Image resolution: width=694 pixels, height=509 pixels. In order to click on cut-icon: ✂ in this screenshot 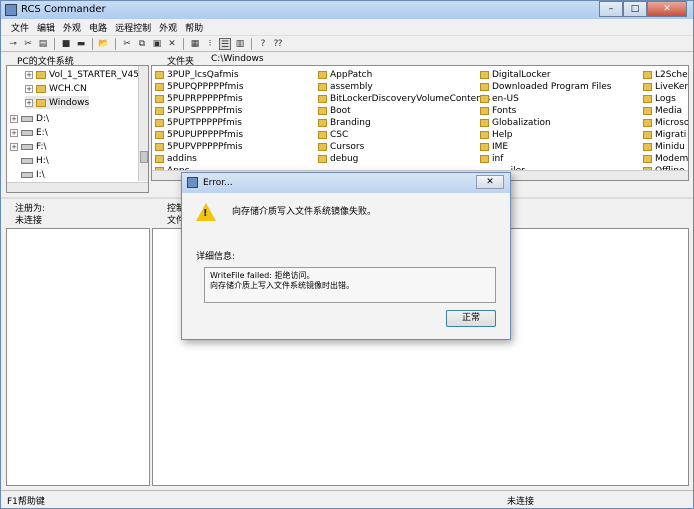, I will do `click(127, 44)`.